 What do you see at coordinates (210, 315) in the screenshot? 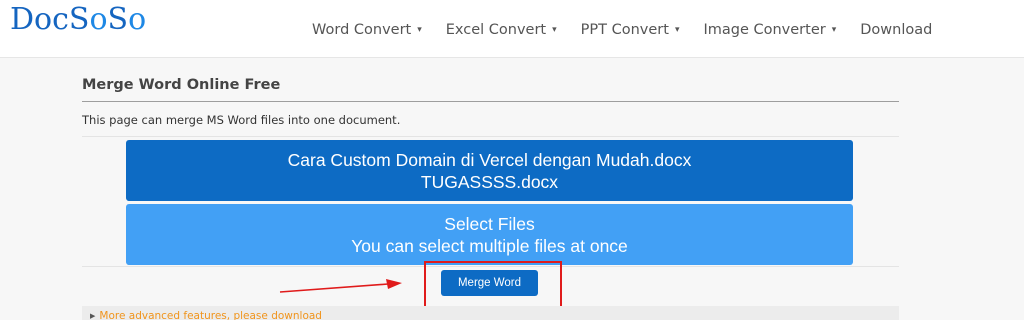
I see `advanced-features-label: More advanced features, please download` at bounding box center [210, 315].